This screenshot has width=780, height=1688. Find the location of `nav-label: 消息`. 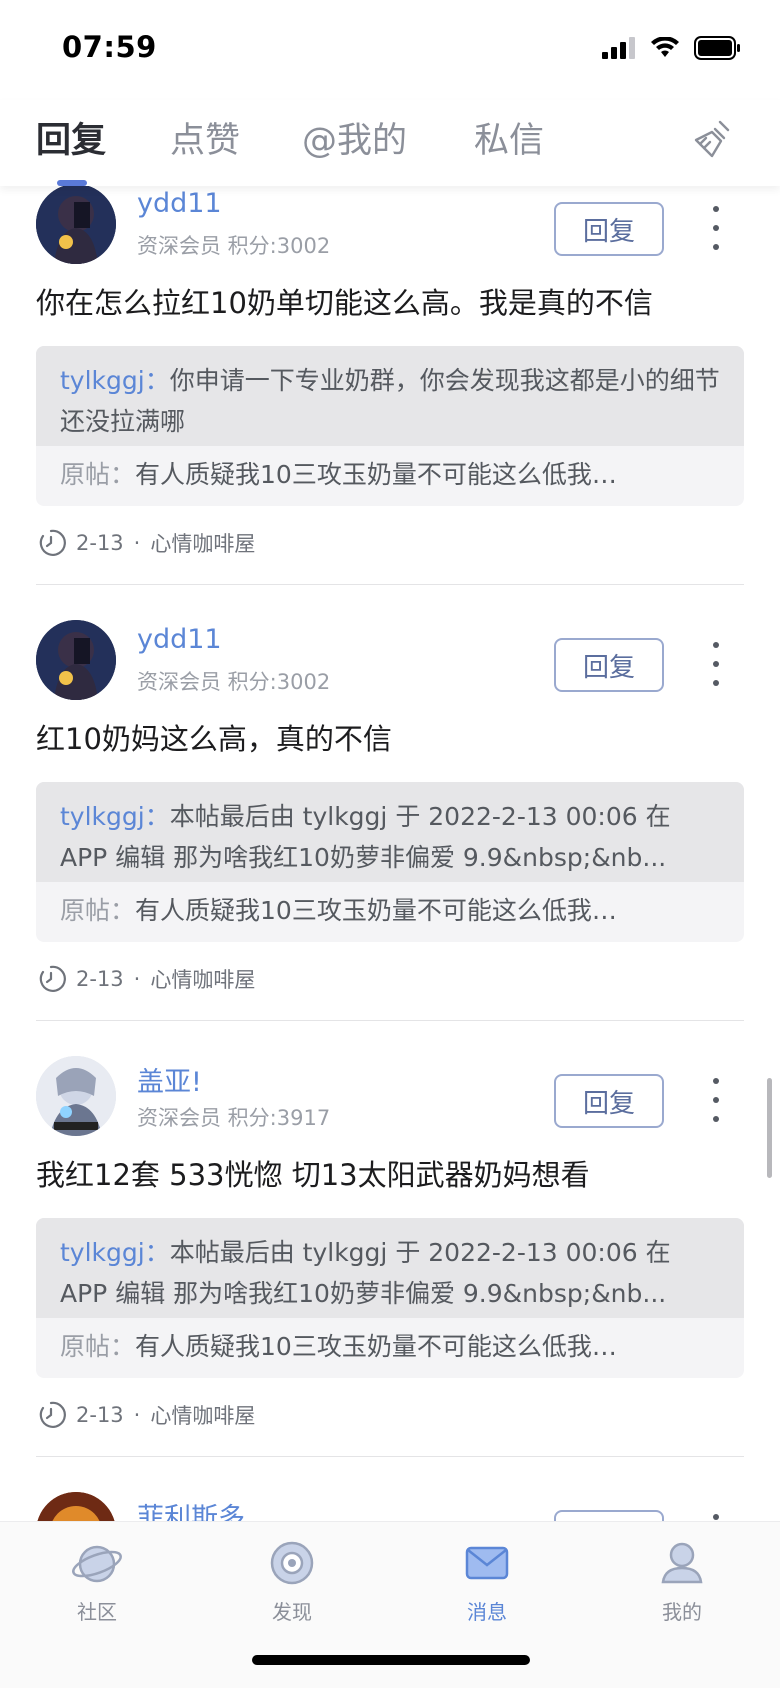

nav-label: 消息 is located at coordinates (487, 1612).